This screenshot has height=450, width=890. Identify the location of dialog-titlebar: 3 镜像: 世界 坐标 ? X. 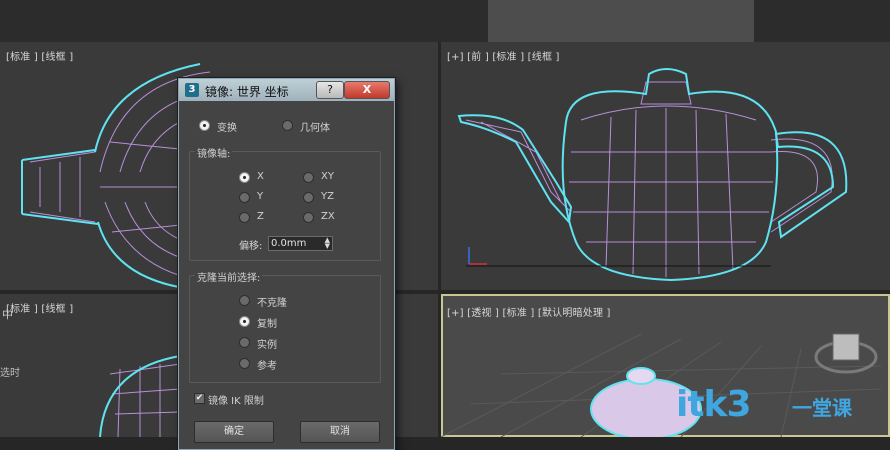
(286, 90).